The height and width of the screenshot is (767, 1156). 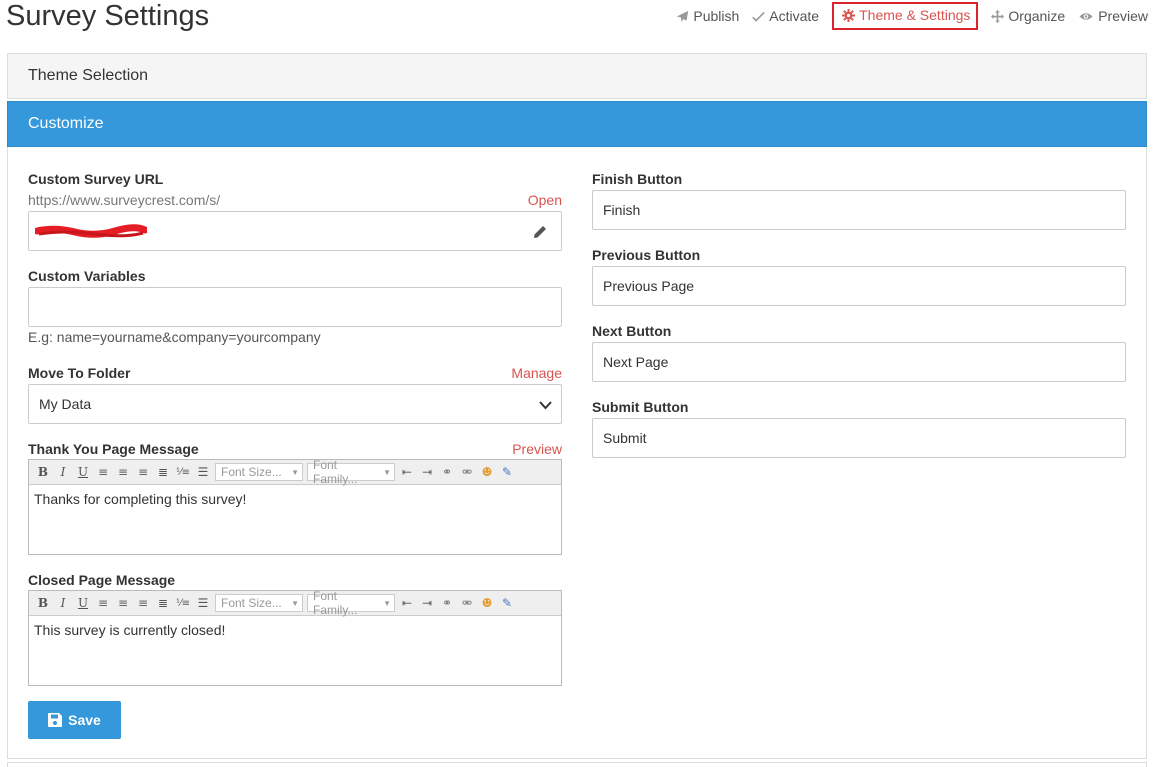 I want to click on next-button-label: Next Button, so click(x=632, y=331).